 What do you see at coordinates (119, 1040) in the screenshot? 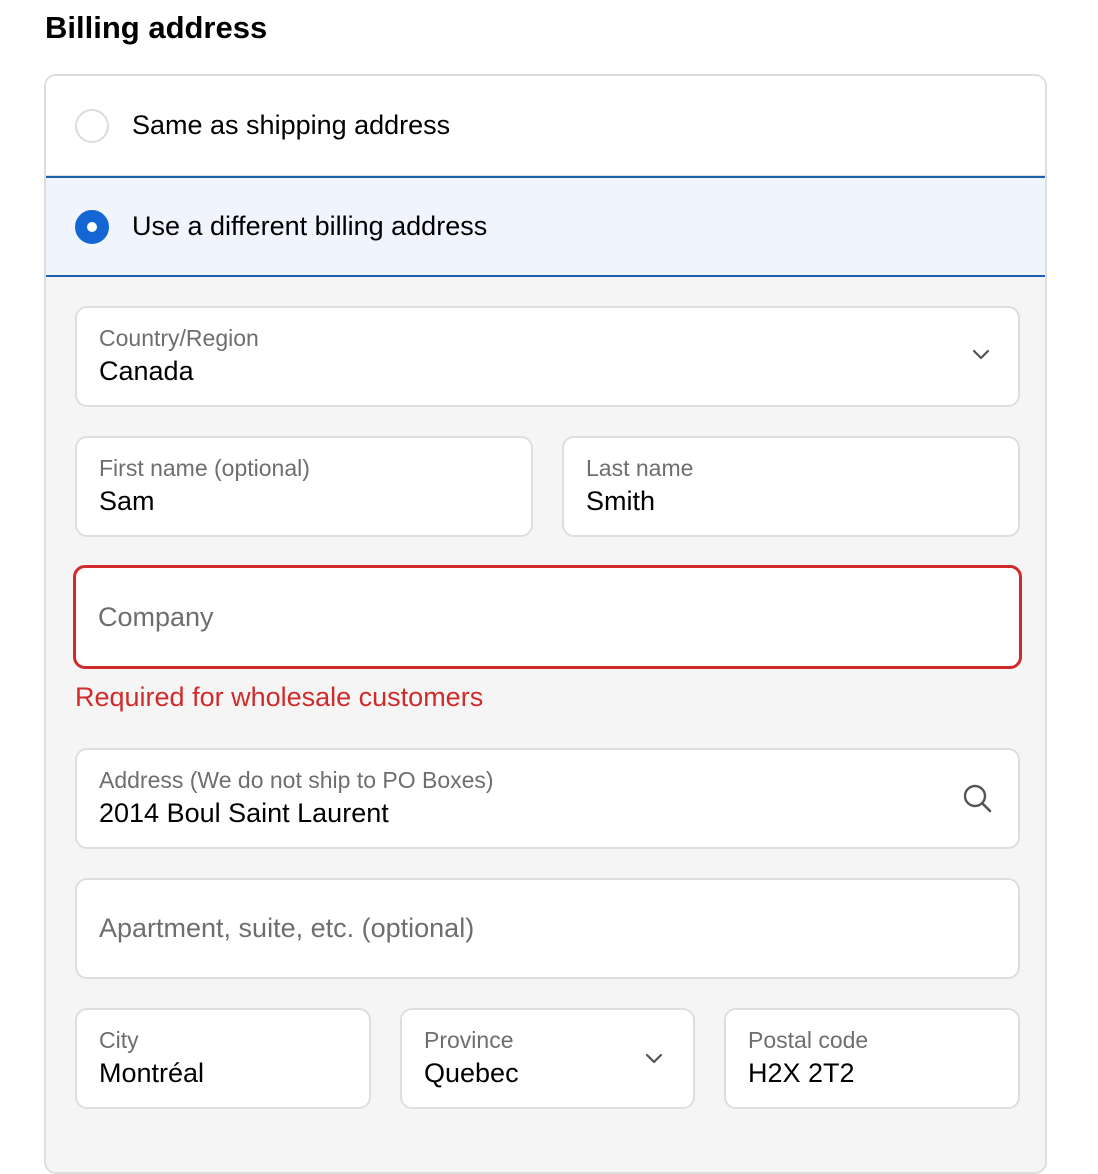
I see `city-label: City` at bounding box center [119, 1040].